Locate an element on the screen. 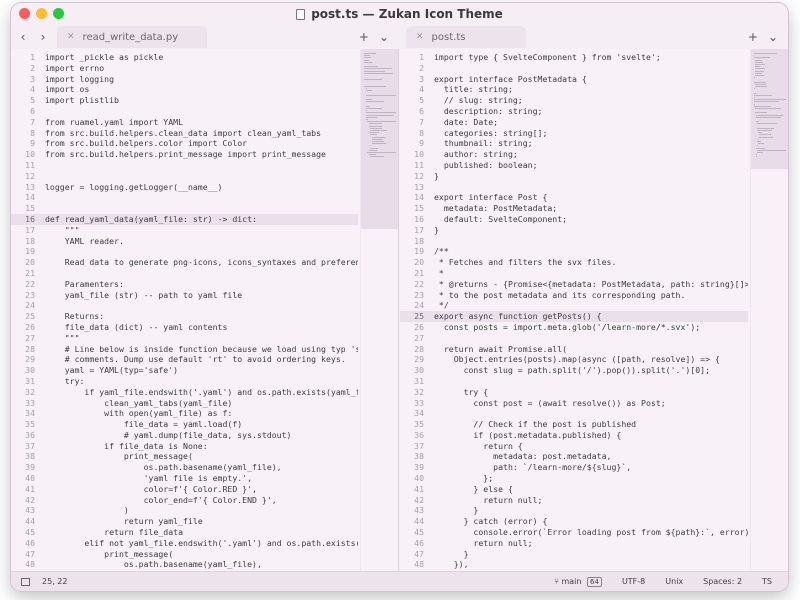 This screenshot has width=800, height=600. code-line: 9 thumbnail: string; is located at coordinates (574, 143).